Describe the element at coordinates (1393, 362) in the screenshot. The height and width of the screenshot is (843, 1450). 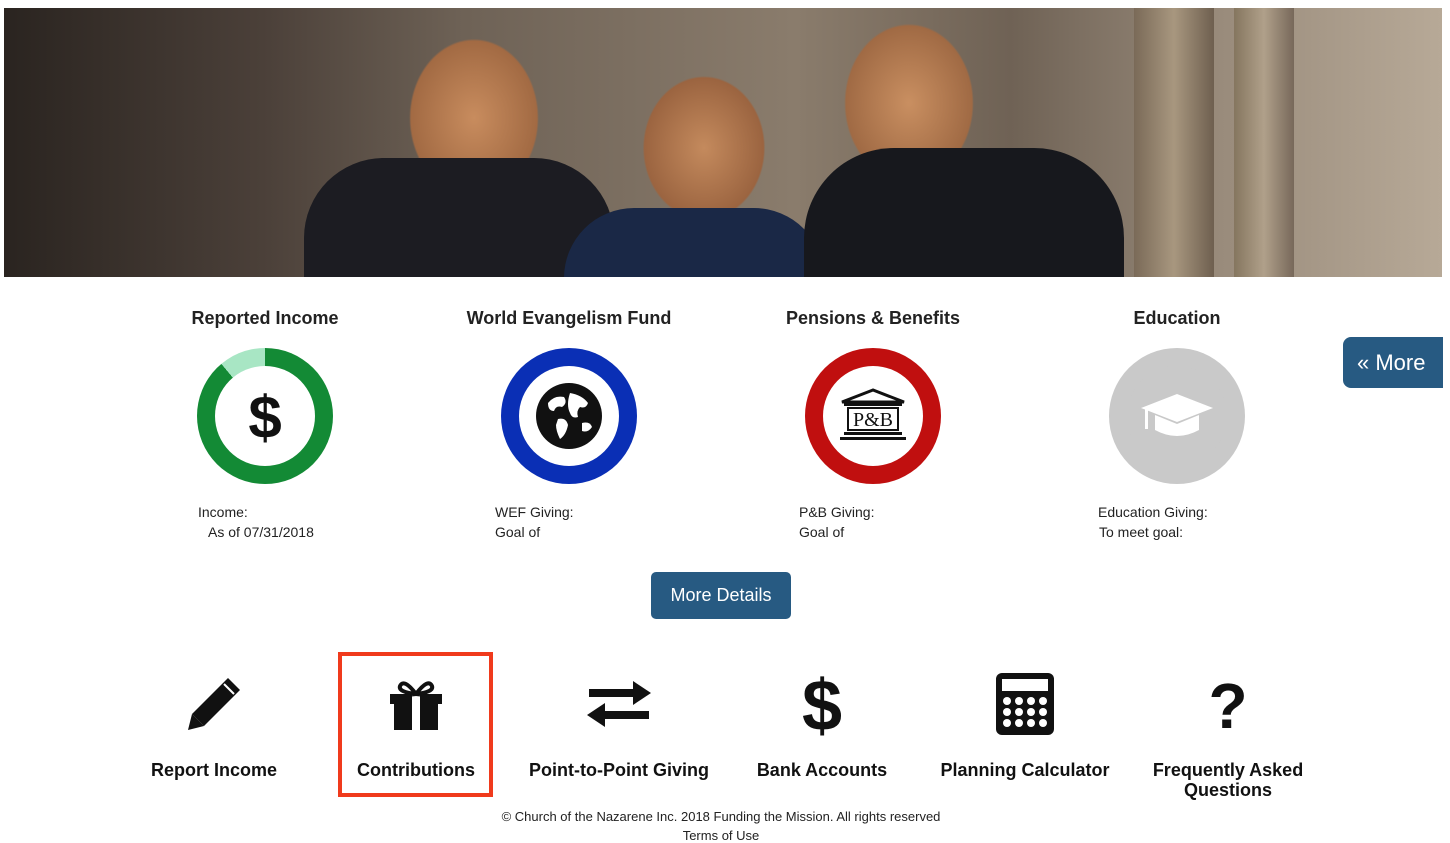
I see `more-side-tab: « More` at that location.